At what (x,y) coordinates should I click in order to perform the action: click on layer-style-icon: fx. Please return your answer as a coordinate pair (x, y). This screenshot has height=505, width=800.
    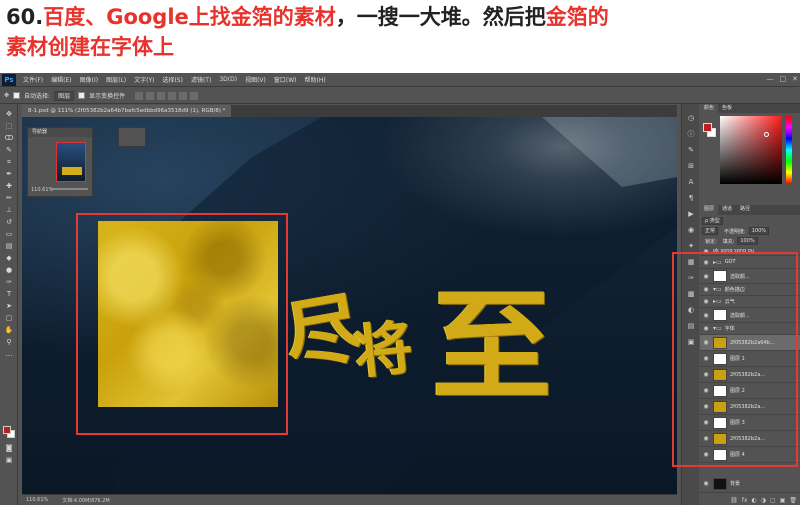
    Looking at the image, I should click on (745, 500).